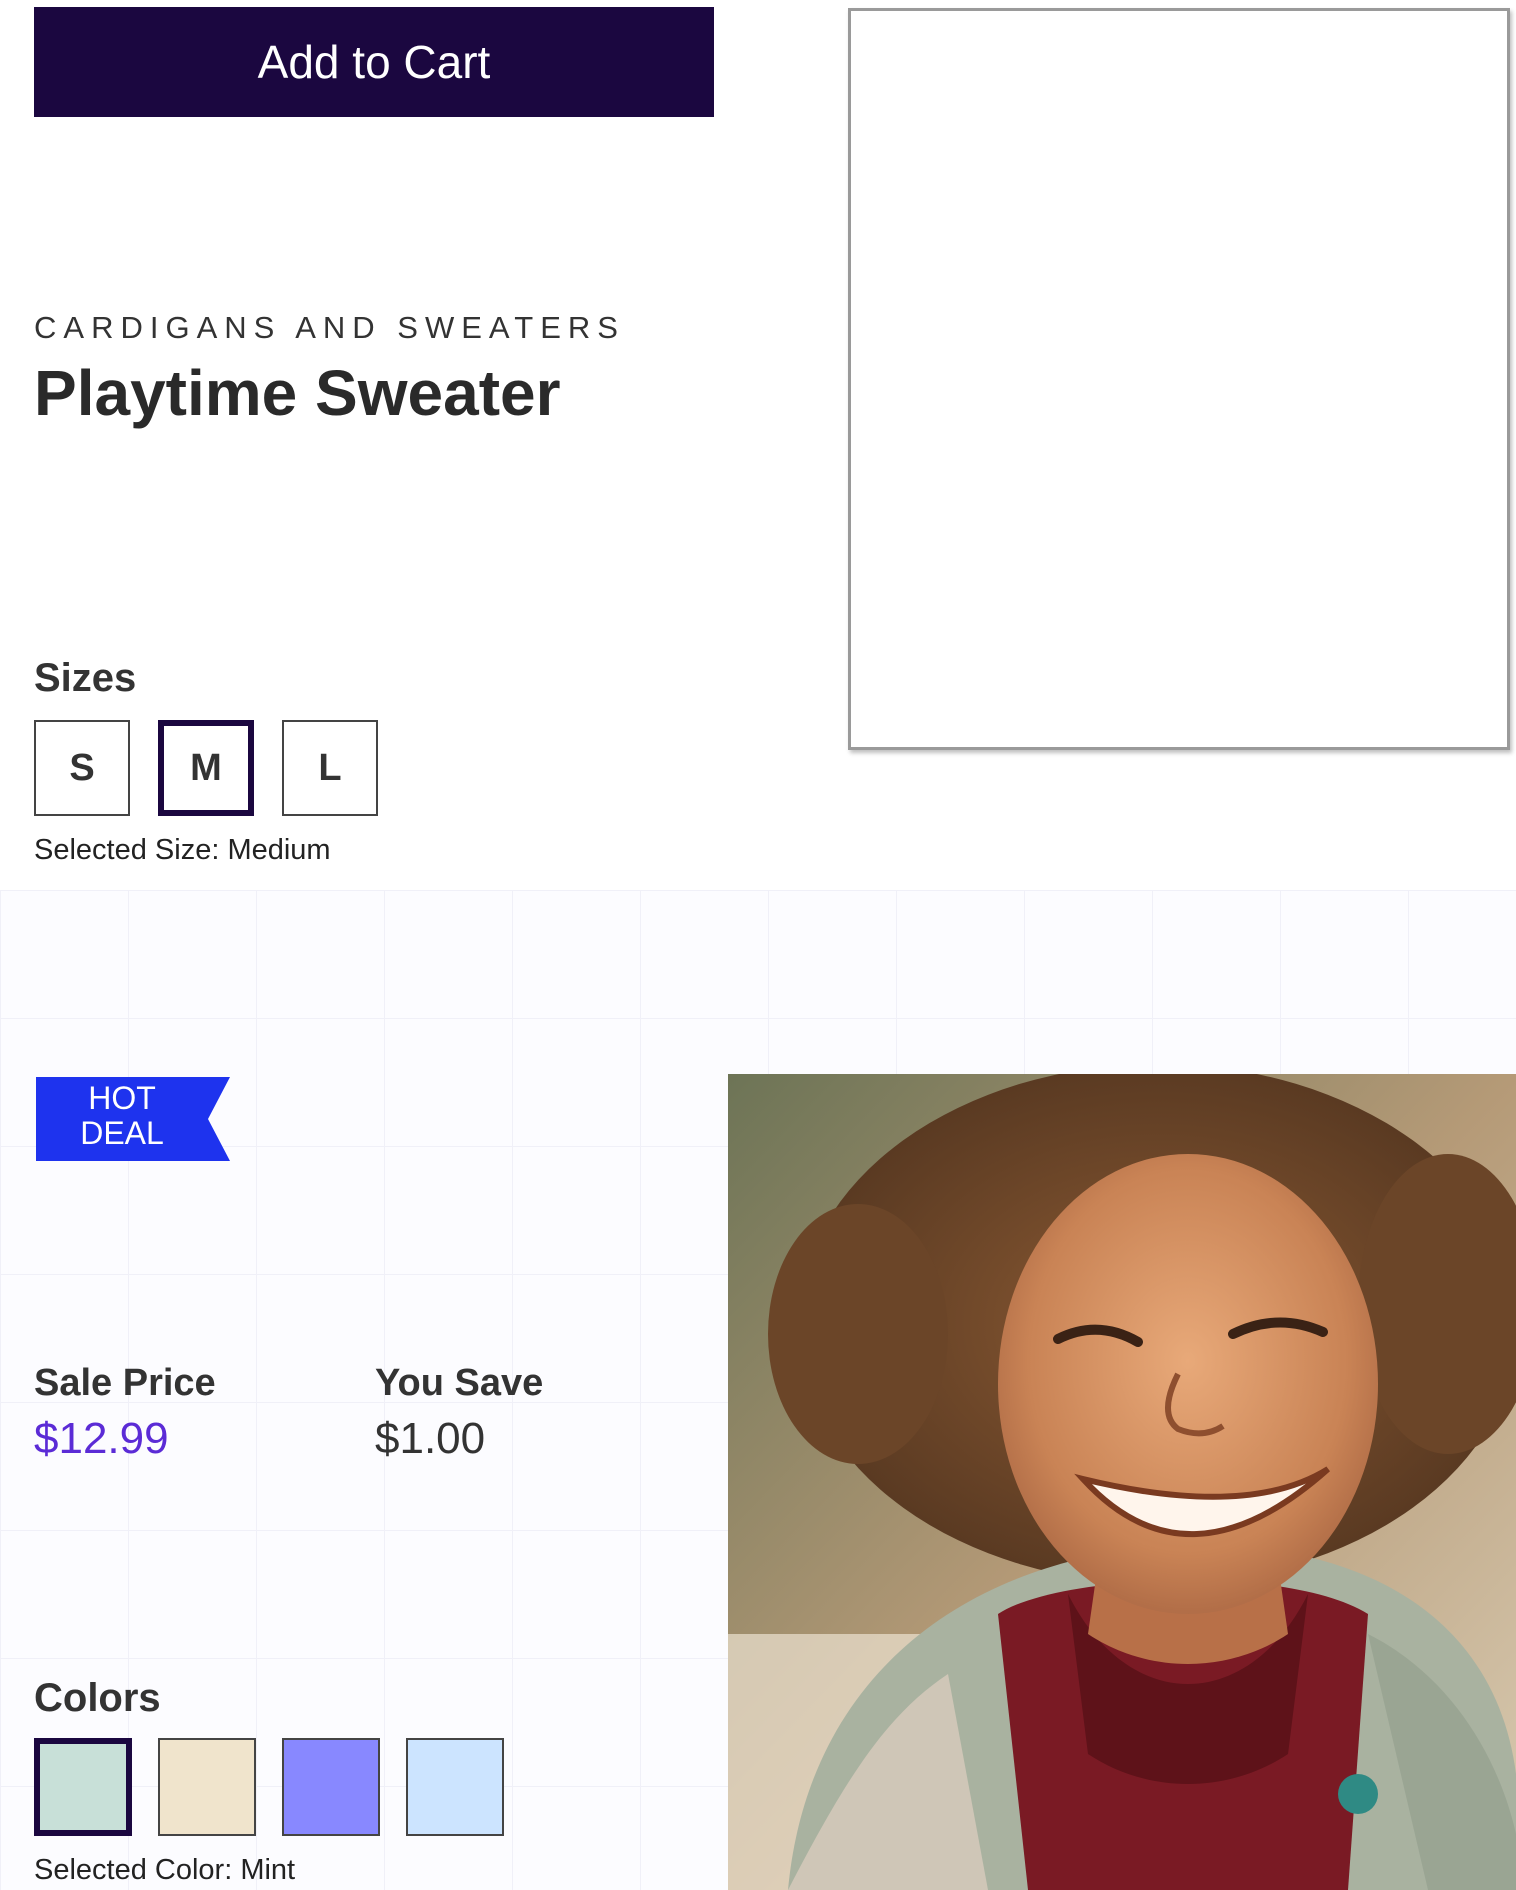 This screenshot has width=1516, height=1890. What do you see at coordinates (82, 768) in the screenshot?
I see `size-option-s: S` at bounding box center [82, 768].